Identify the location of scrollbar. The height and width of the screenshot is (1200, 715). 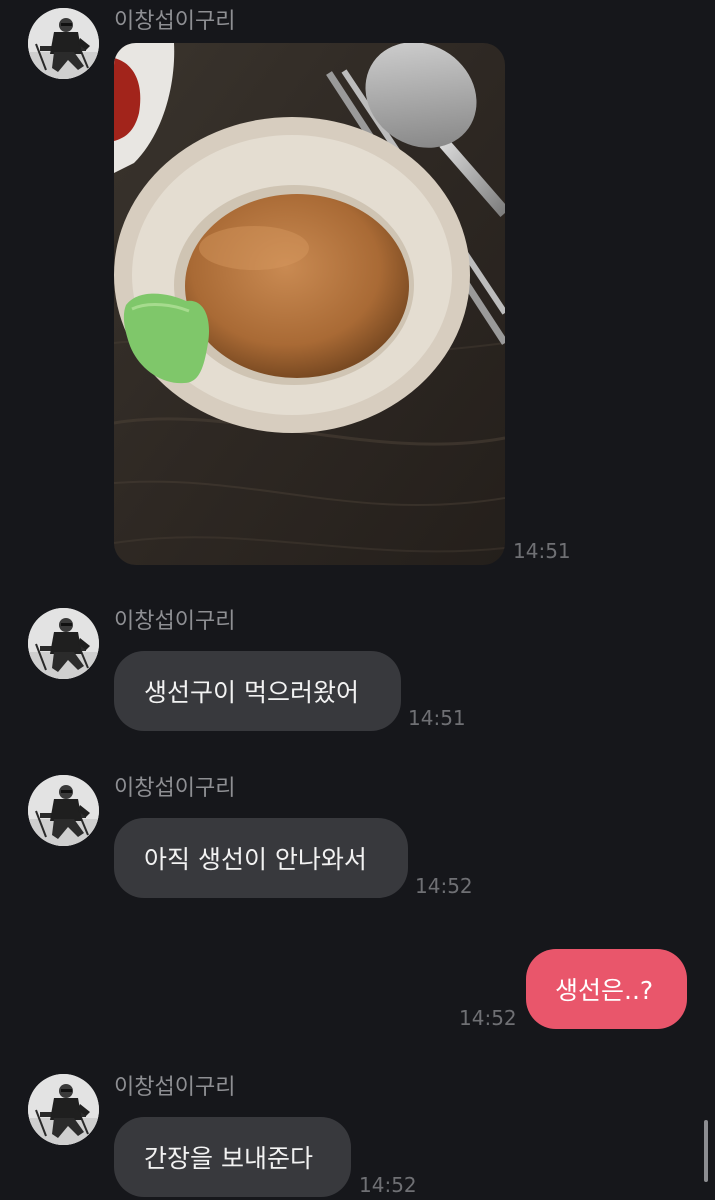
(706, 1151).